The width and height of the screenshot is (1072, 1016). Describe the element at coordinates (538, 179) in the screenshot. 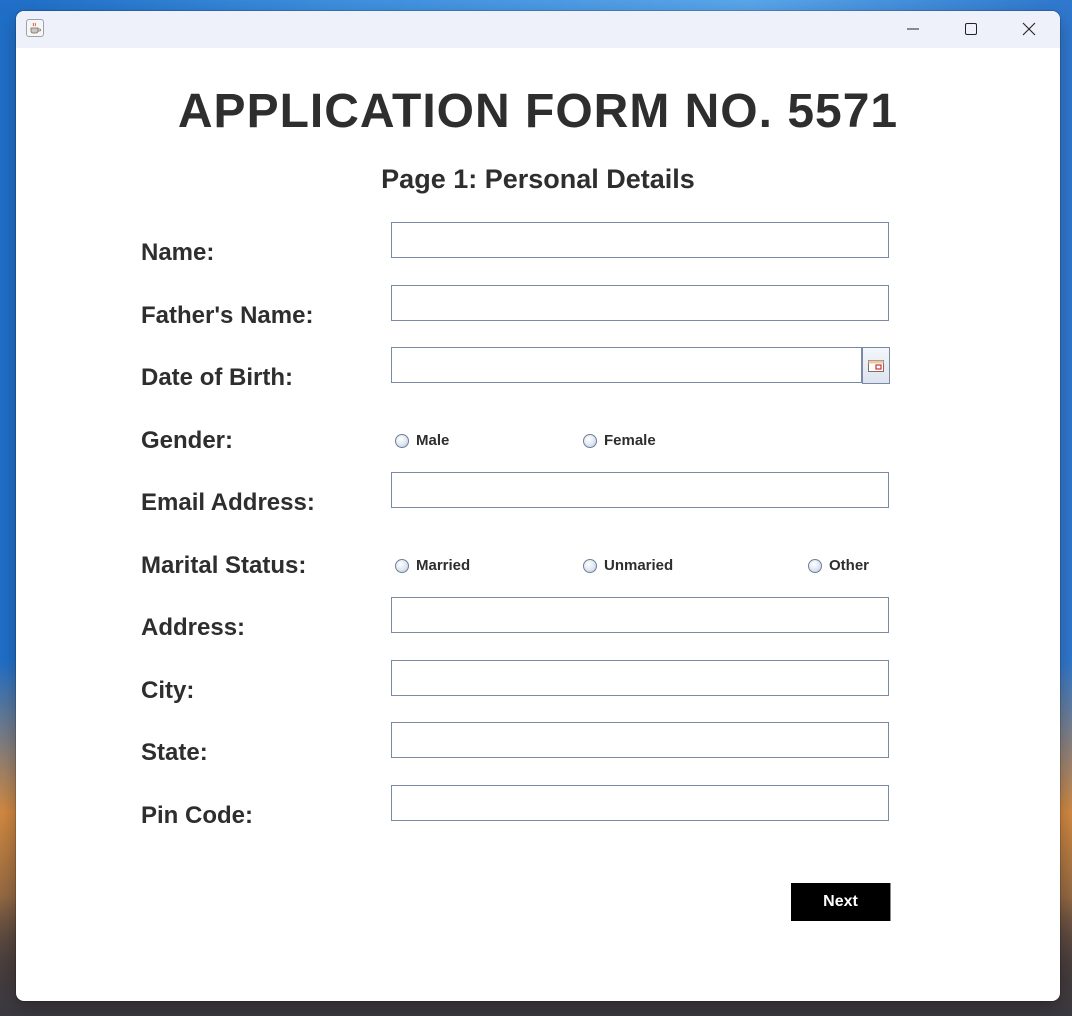

I see `page-subtitle: Page 1: Personal Details` at that location.